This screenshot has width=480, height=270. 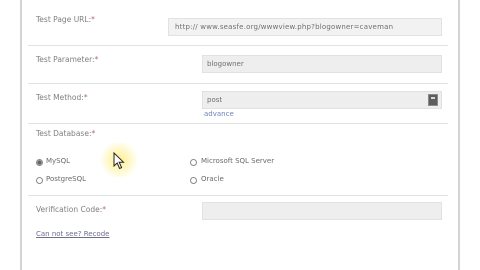 What do you see at coordinates (322, 64) in the screenshot?
I see `test-parameter-input: blogowner` at bounding box center [322, 64].